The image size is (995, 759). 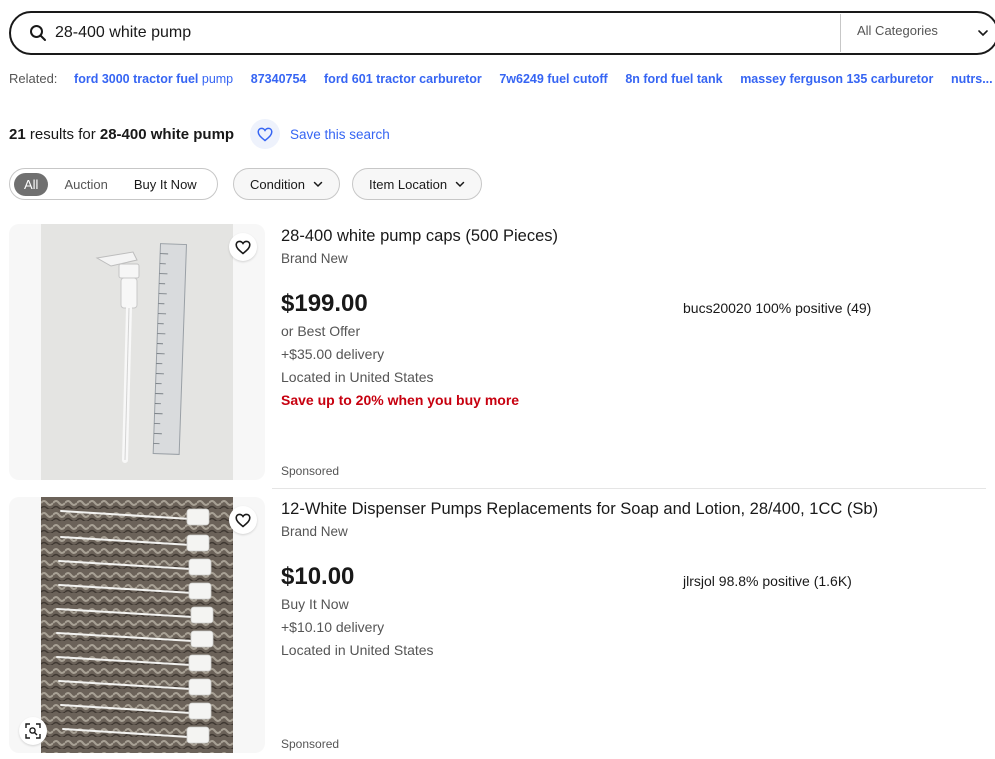 What do you see at coordinates (673, 79) in the screenshot?
I see `related-link: 8n ford fuel tank` at bounding box center [673, 79].